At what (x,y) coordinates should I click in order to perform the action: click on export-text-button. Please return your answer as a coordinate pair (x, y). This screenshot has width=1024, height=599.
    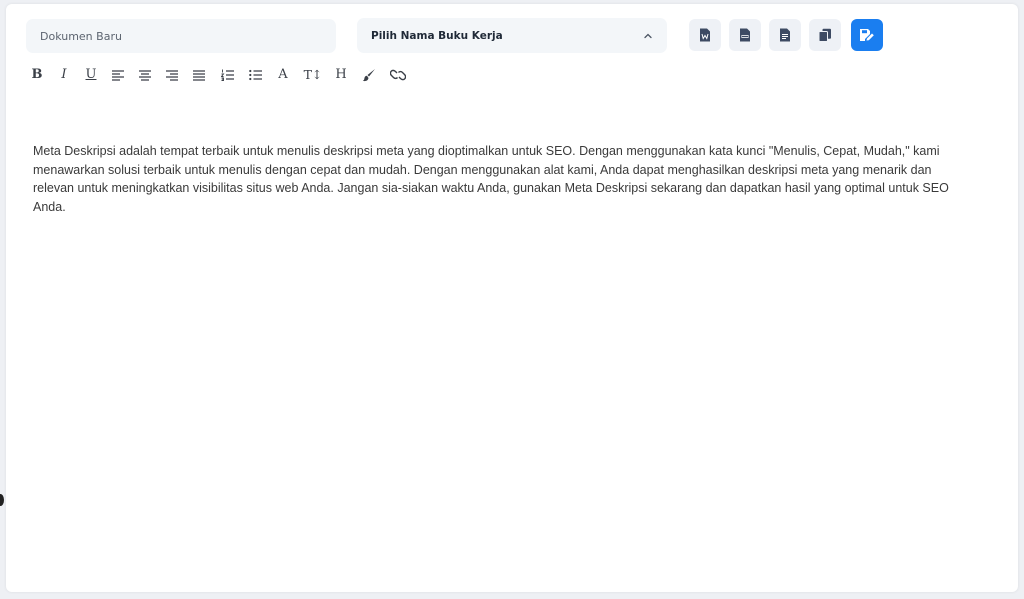
    Looking at the image, I should click on (785, 35).